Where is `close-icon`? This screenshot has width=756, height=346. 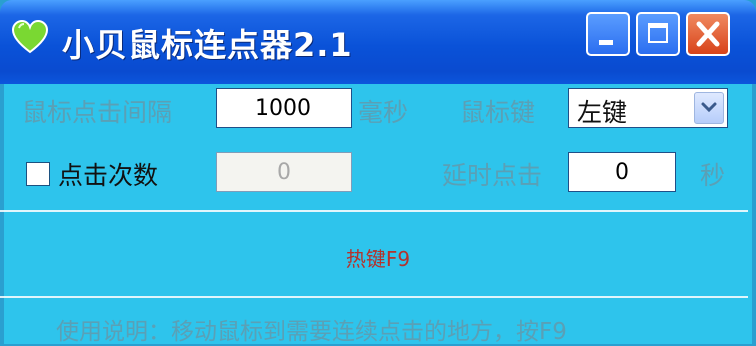 close-icon is located at coordinates (708, 34).